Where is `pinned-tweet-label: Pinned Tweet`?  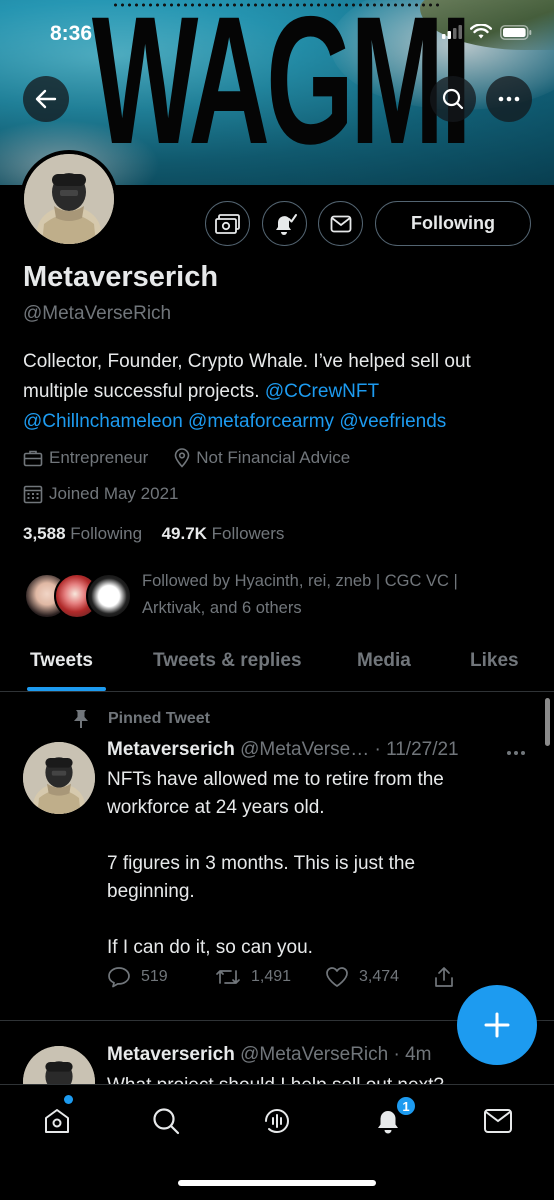
pinned-tweet-label: Pinned Tweet is located at coordinates (159, 718).